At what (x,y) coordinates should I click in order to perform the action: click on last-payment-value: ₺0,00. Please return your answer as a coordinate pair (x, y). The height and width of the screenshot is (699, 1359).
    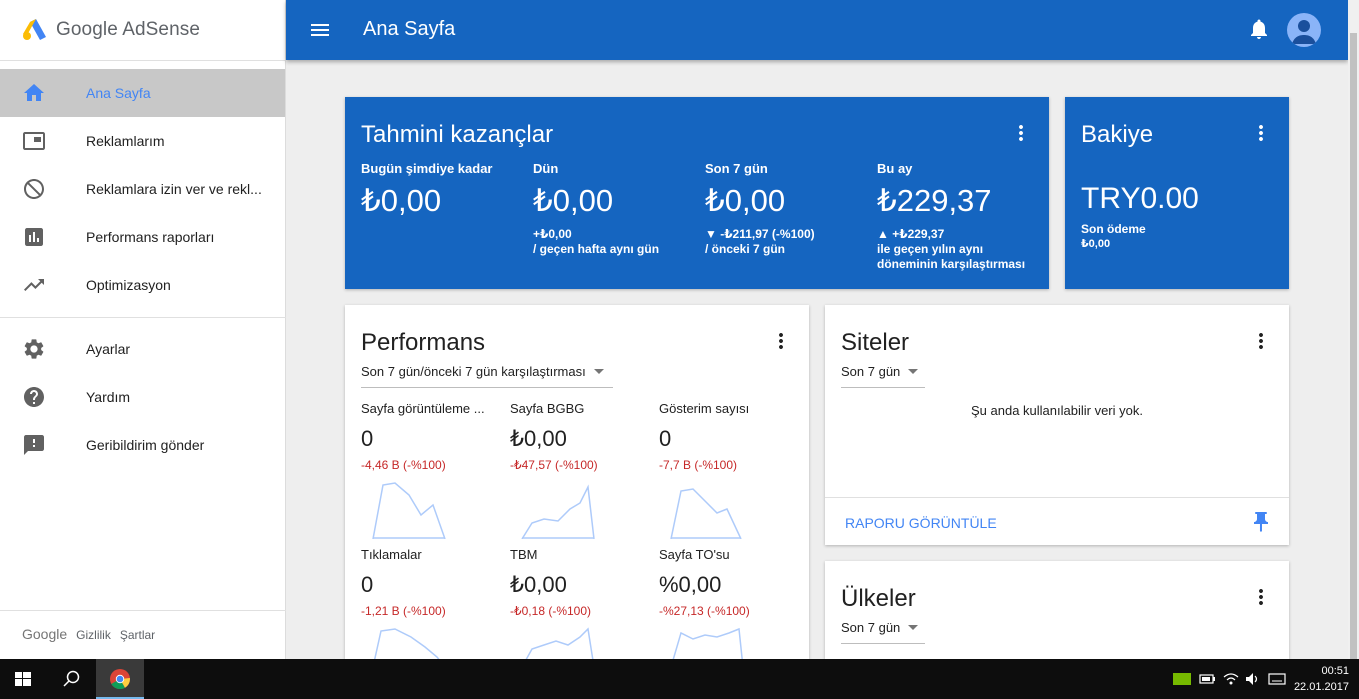
    Looking at the image, I should click on (1096, 244).